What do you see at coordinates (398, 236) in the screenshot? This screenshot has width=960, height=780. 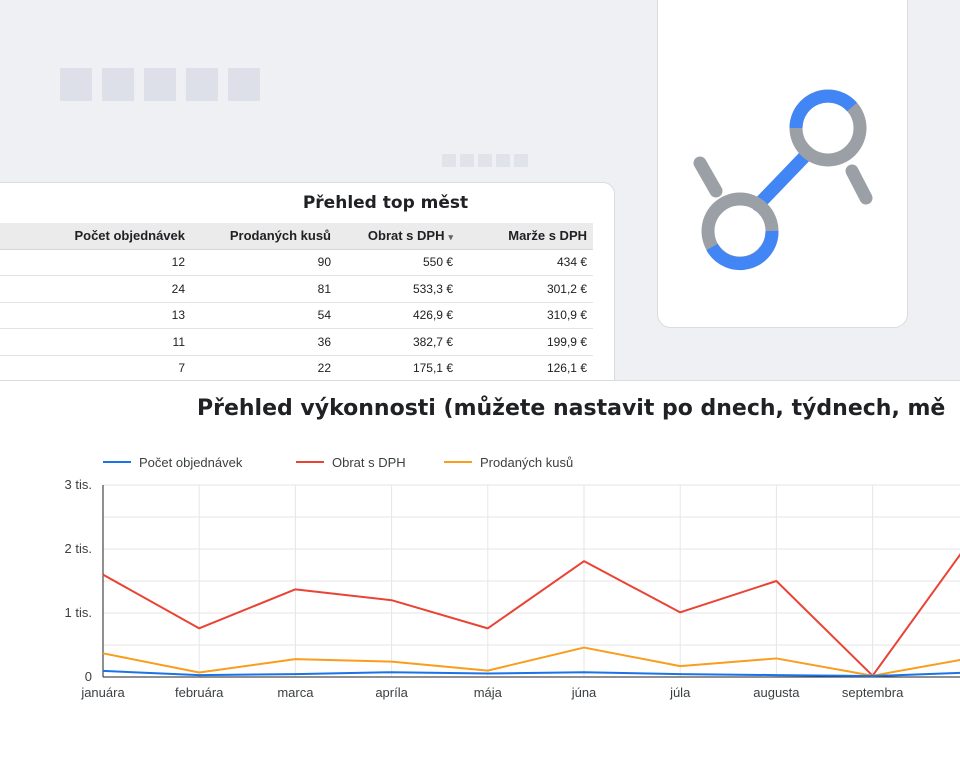 I see `column-header-sorted: Obrat s DPH ▾` at bounding box center [398, 236].